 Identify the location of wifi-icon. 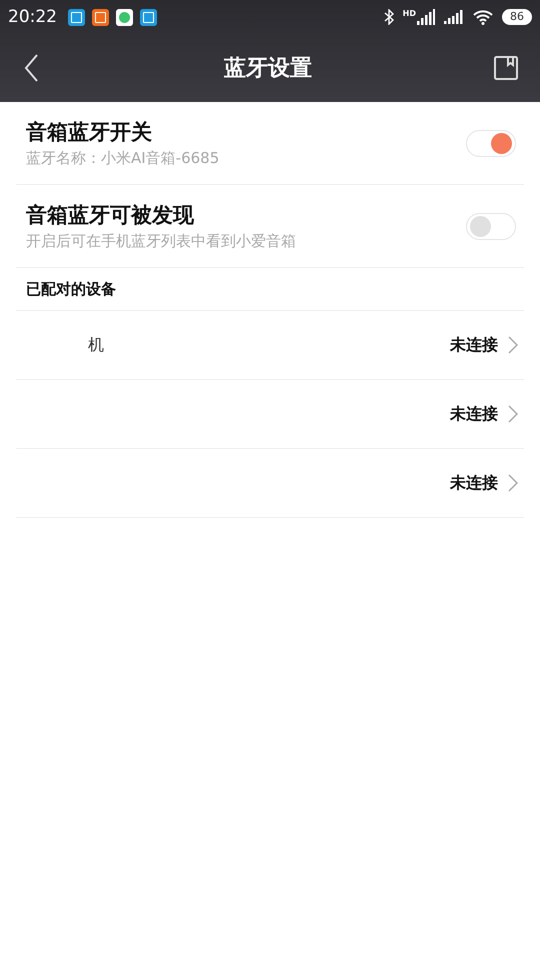
(483, 17).